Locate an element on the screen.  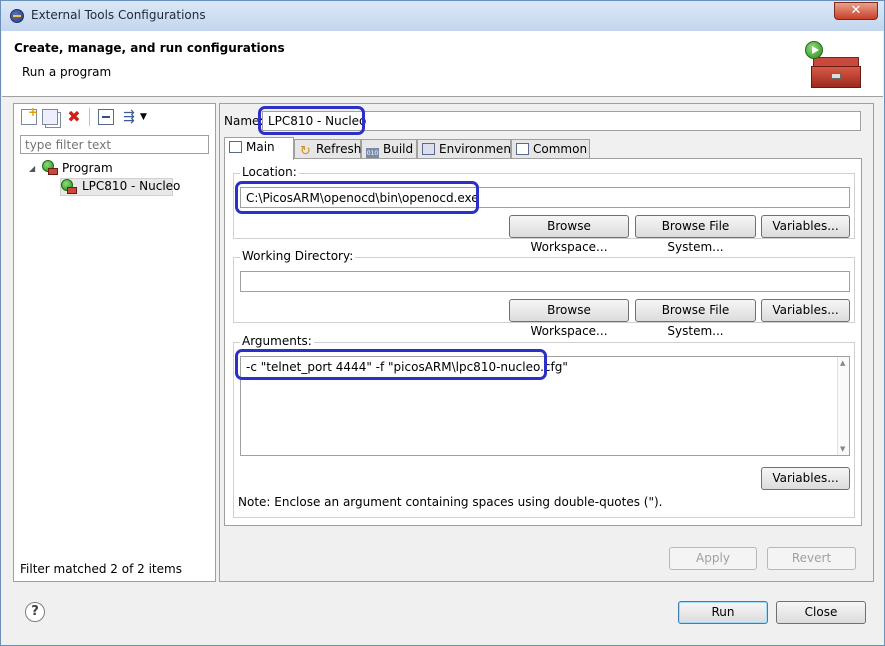
name-label: Name: is located at coordinates (244, 121).